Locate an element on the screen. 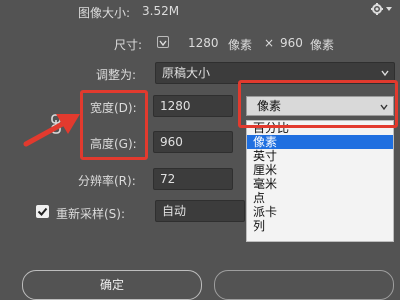 Image resolution: width=400 pixels, height=300 pixels. resample-checkbox is located at coordinates (42, 211).